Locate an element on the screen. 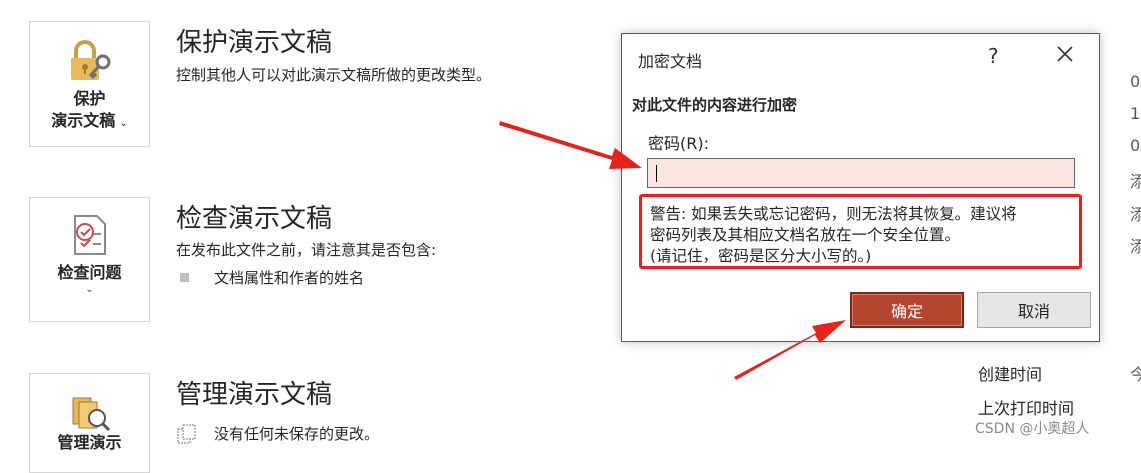 The height and width of the screenshot is (473, 1141). arrow-to-password-field is located at coordinates (570, 145).